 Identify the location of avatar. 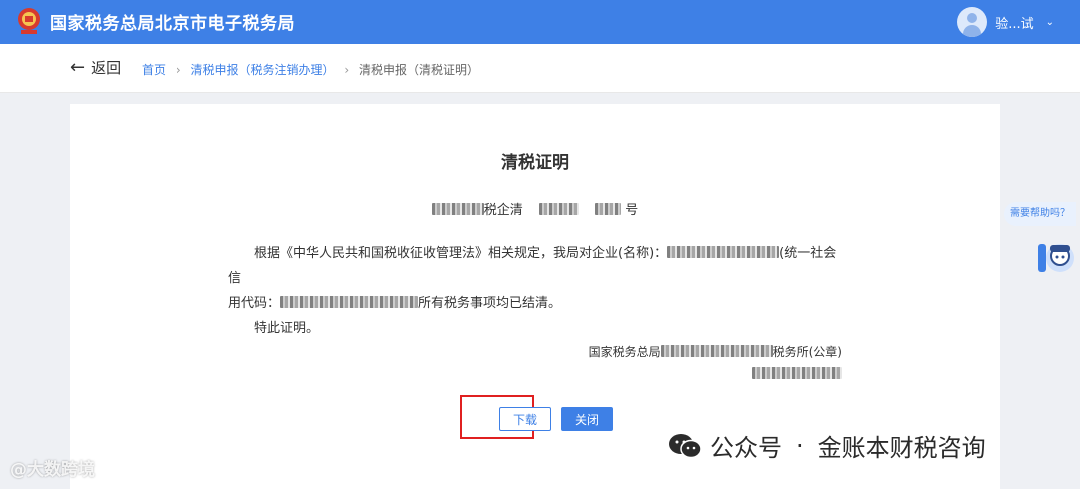
(972, 22).